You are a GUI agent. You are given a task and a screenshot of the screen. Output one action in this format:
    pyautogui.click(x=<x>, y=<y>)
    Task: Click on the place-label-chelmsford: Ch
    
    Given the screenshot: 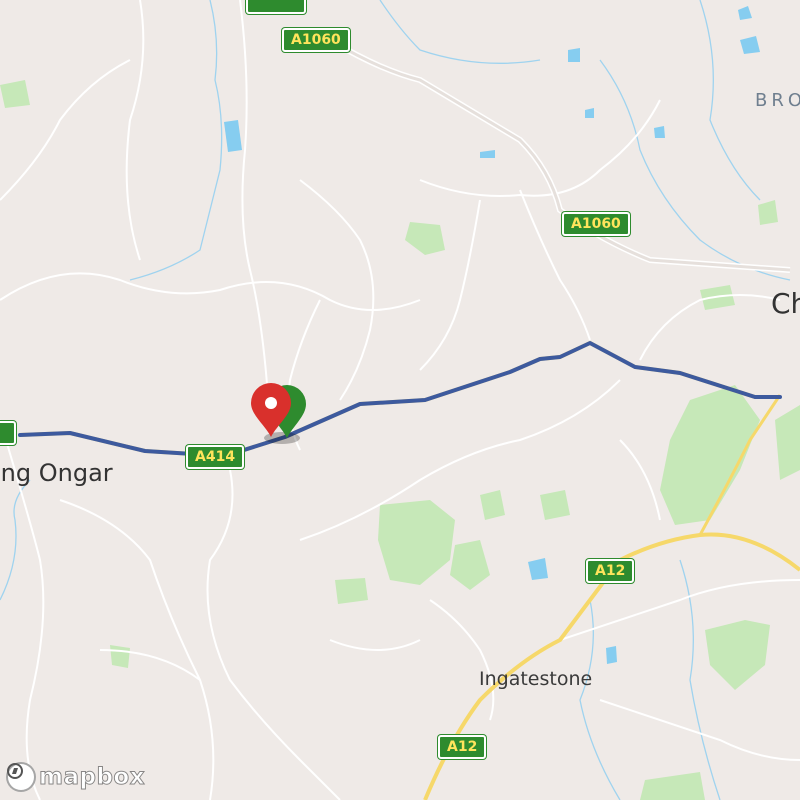 What is the action you would take?
    pyautogui.click(x=785, y=303)
    